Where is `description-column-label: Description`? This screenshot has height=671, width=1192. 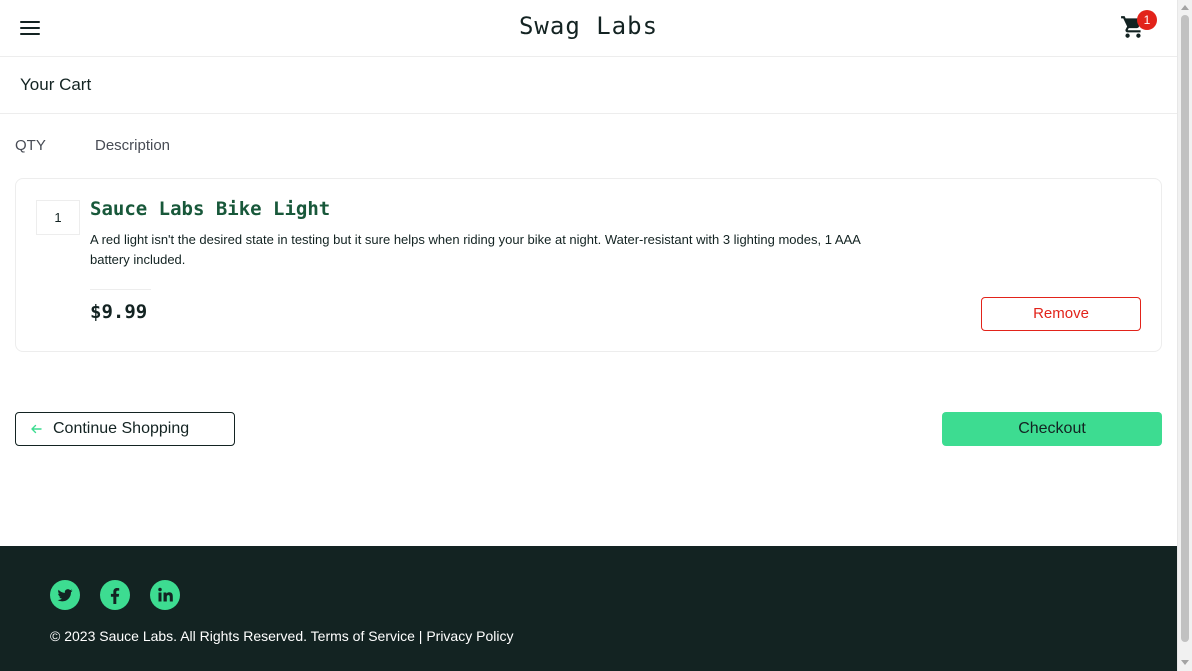
description-column-label: Description is located at coordinates (133, 145).